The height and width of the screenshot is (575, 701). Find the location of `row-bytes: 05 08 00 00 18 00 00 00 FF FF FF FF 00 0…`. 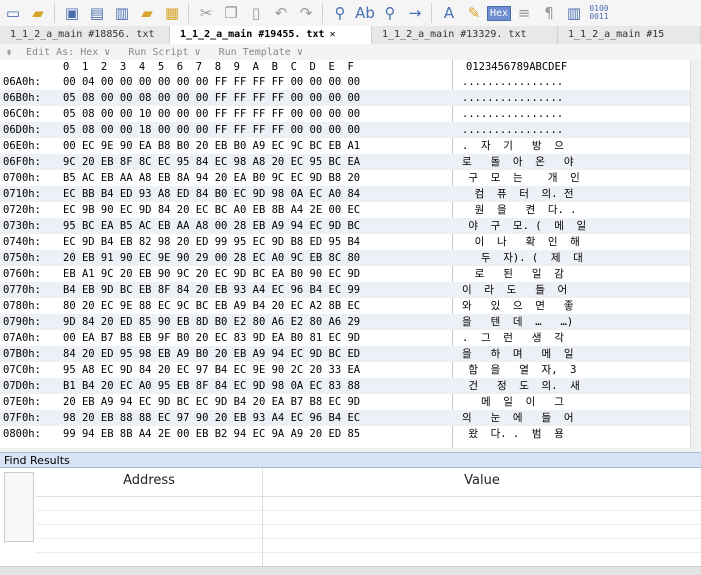

row-bytes: 05 08 00 00 18 00 00 00 FF FF FF FF 00 0… is located at coordinates (211, 130).